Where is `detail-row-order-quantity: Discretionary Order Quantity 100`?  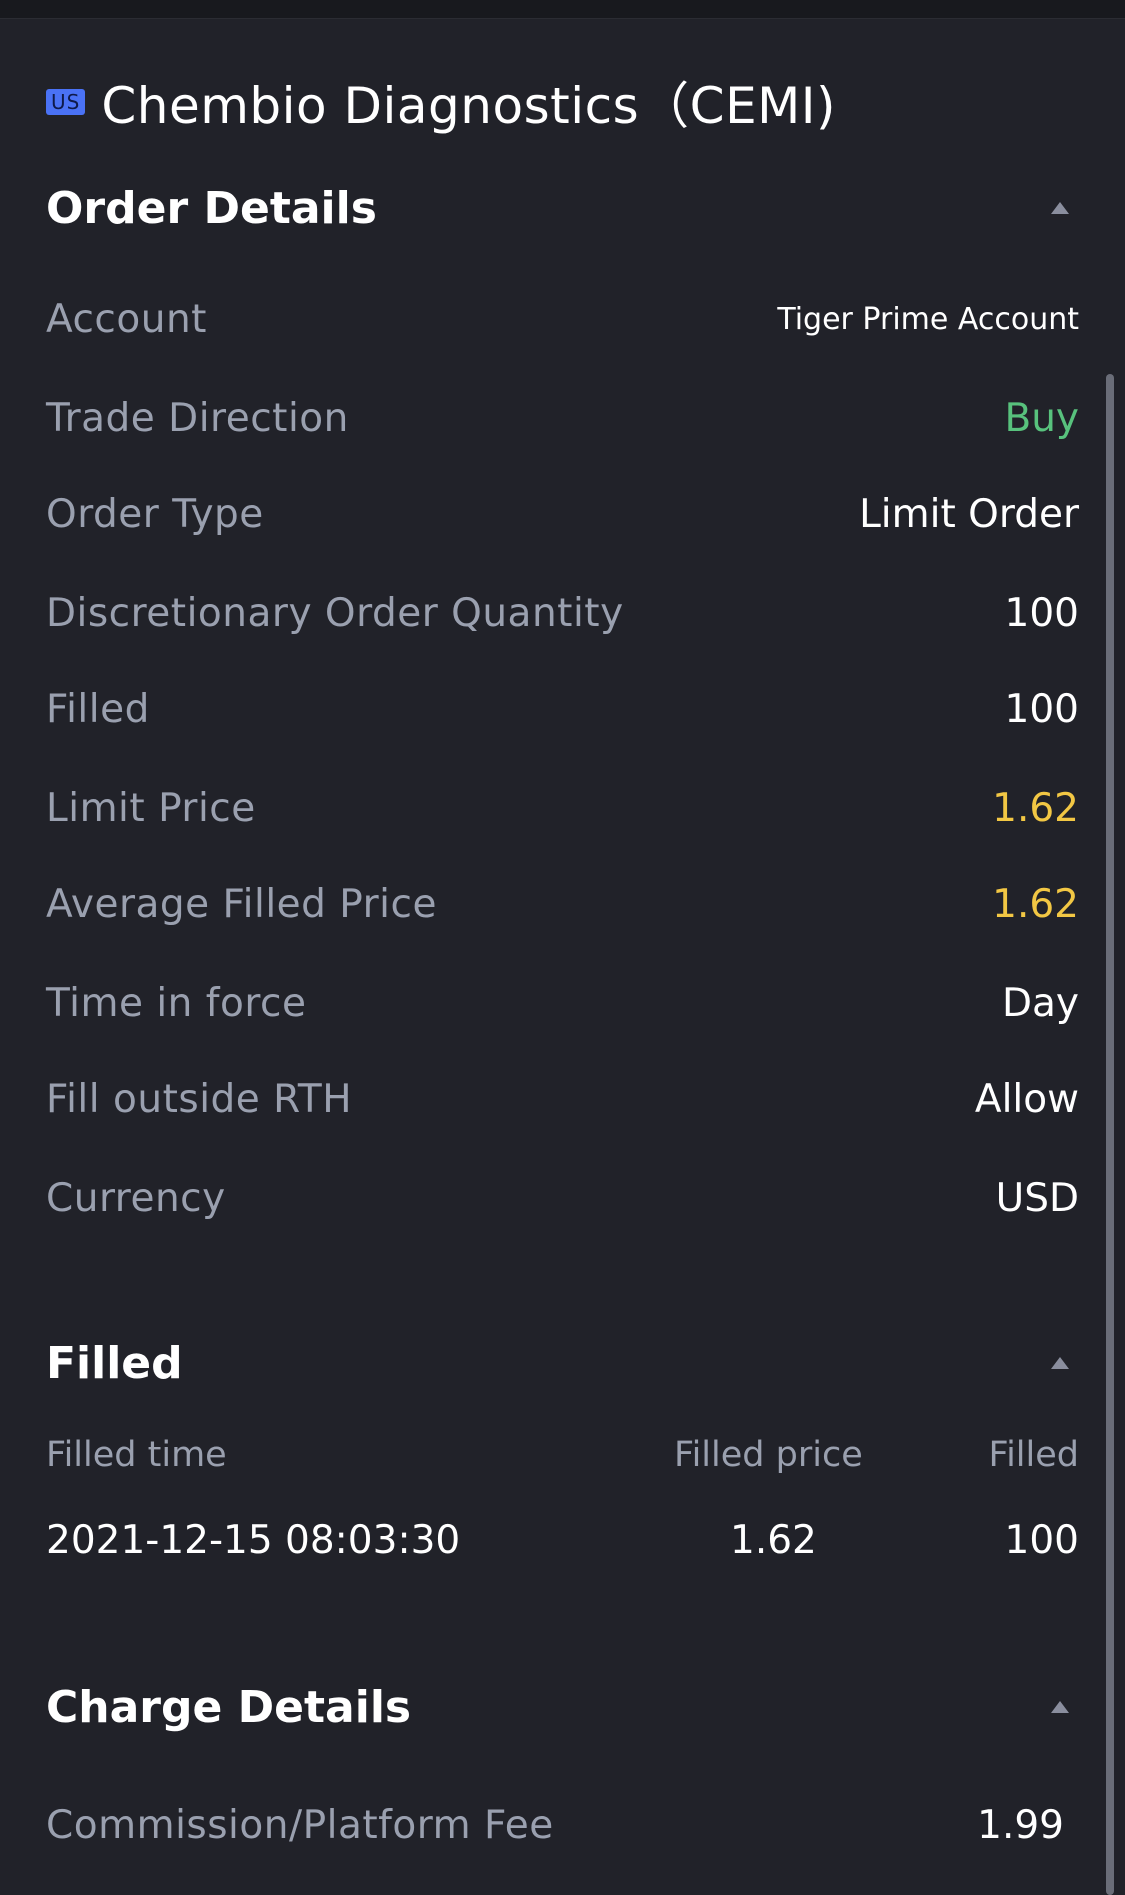 detail-row-order-quantity: Discretionary Order Quantity 100 is located at coordinates (562, 613).